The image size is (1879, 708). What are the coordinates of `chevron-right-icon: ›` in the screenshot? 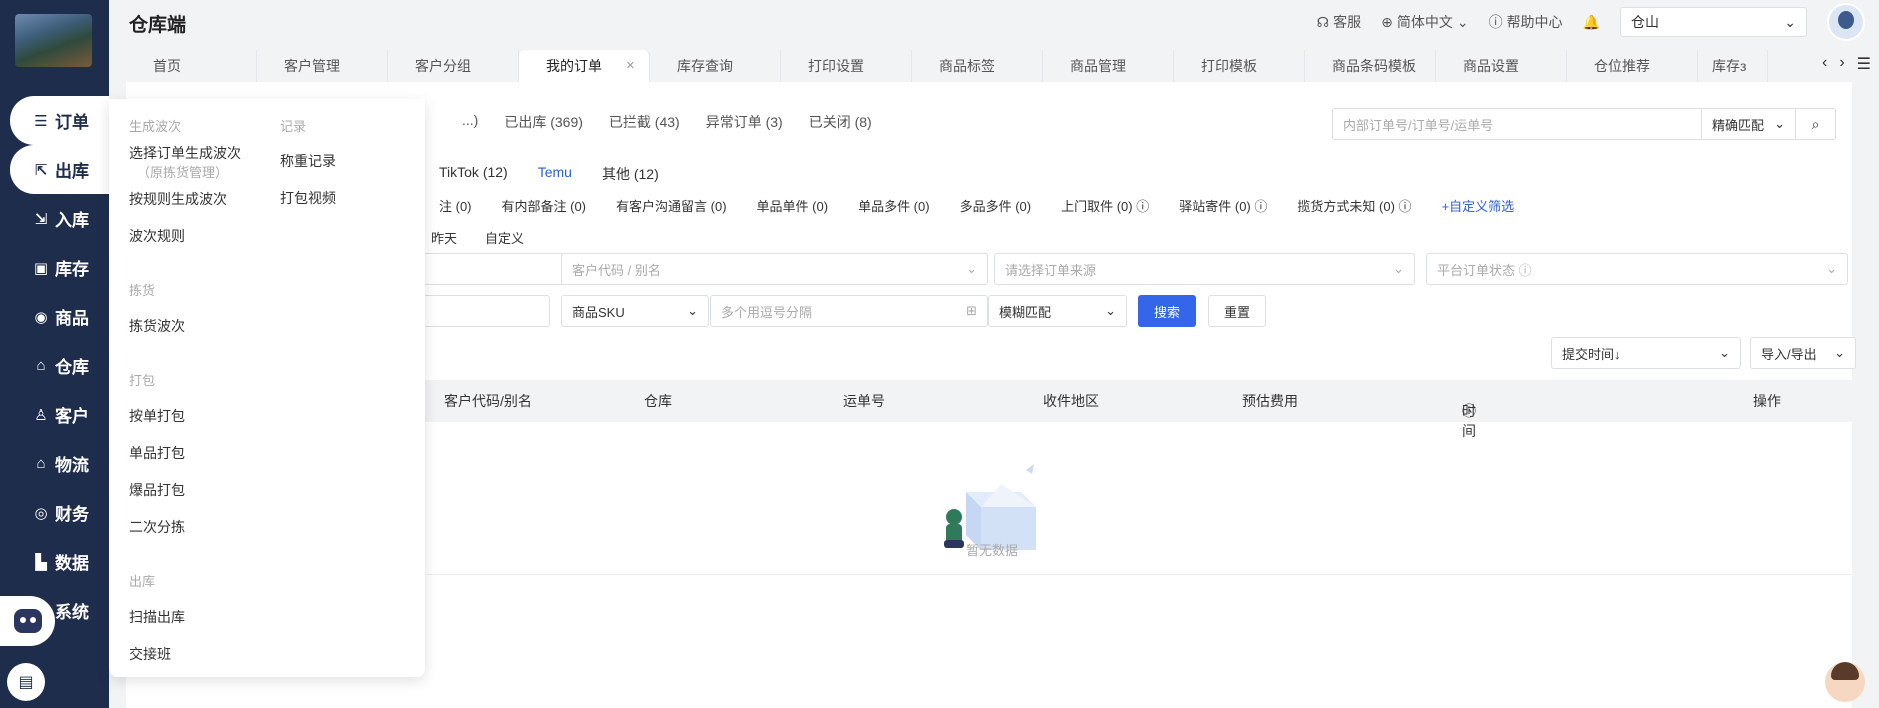 It's located at (1841, 64).